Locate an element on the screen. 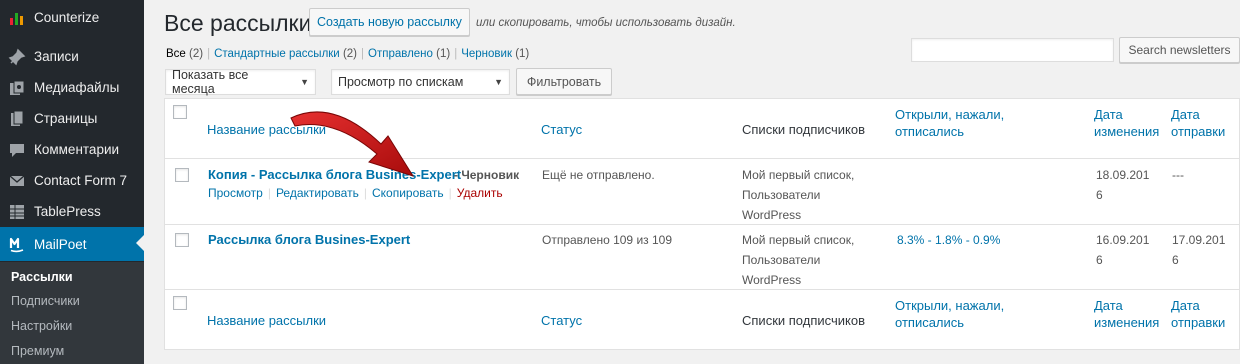  view-standard-link: Стандартные рассылки is located at coordinates (277, 54).